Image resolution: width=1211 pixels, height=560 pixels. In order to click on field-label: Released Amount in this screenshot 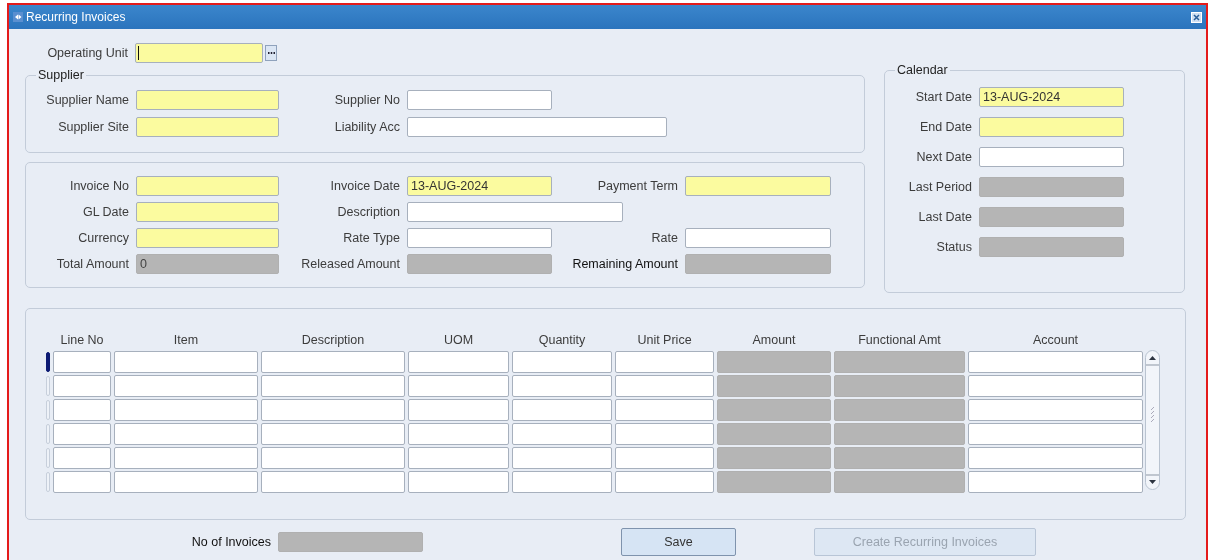, I will do `click(350, 264)`.